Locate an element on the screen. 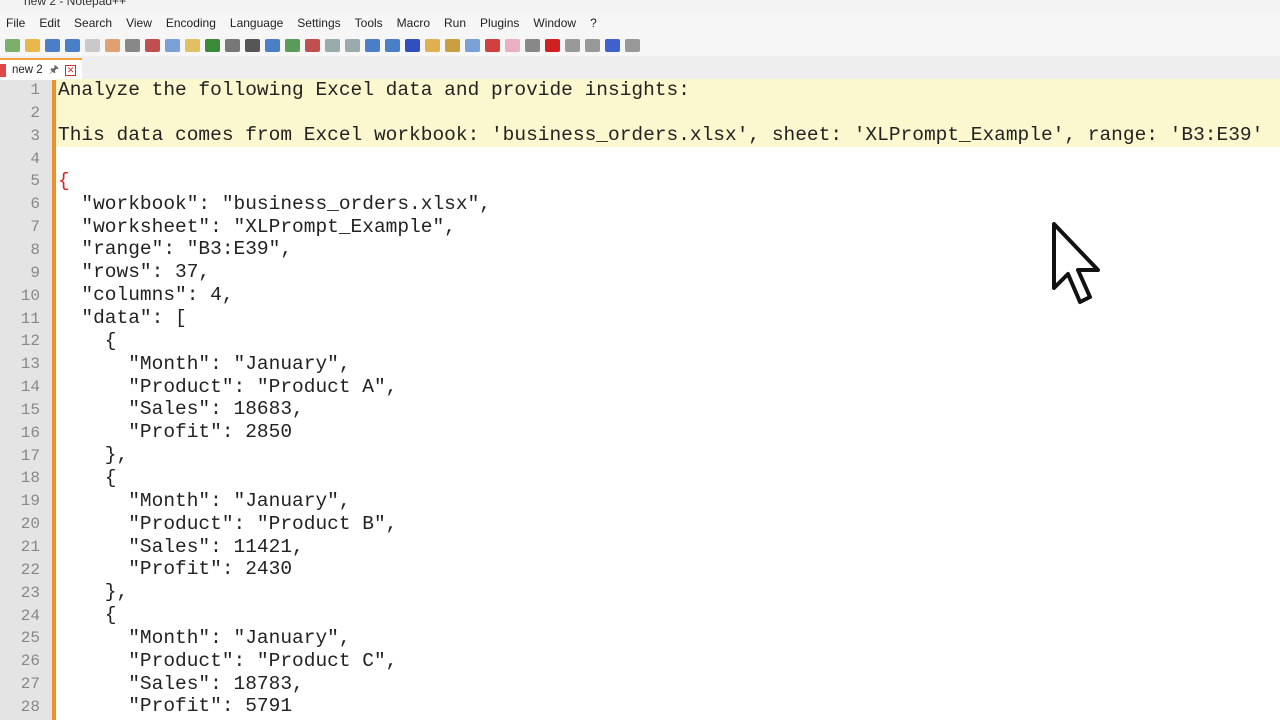  menu-item-encoding: Encoding is located at coordinates (191, 23).